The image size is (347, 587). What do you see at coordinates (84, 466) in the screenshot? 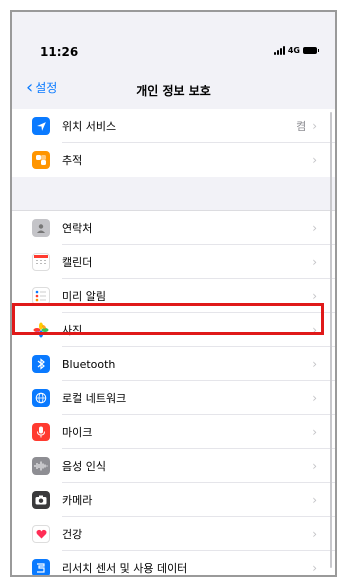
I see `row-label: 음성 인식` at bounding box center [84, 466].